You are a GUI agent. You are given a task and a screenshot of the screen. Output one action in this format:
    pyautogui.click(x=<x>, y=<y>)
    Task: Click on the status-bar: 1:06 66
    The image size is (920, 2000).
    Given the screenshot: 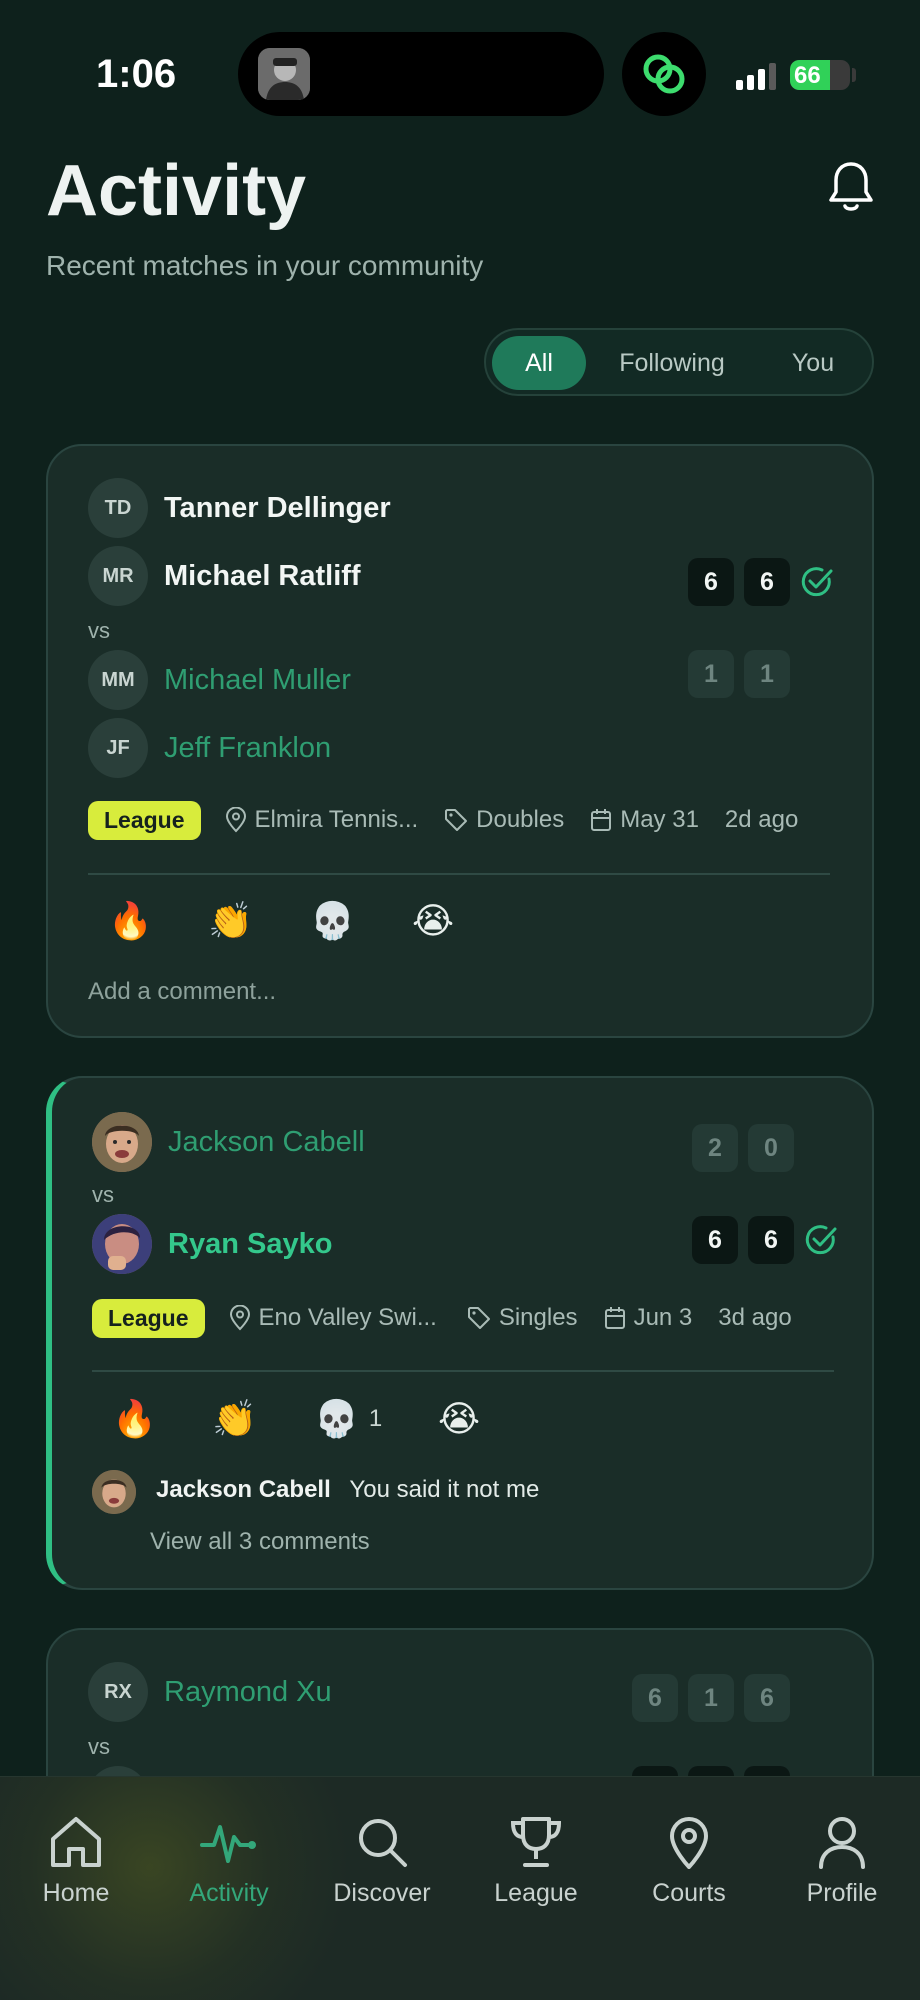 What is the action you would take?
    pyautogui.click(x=460, y=75)
    